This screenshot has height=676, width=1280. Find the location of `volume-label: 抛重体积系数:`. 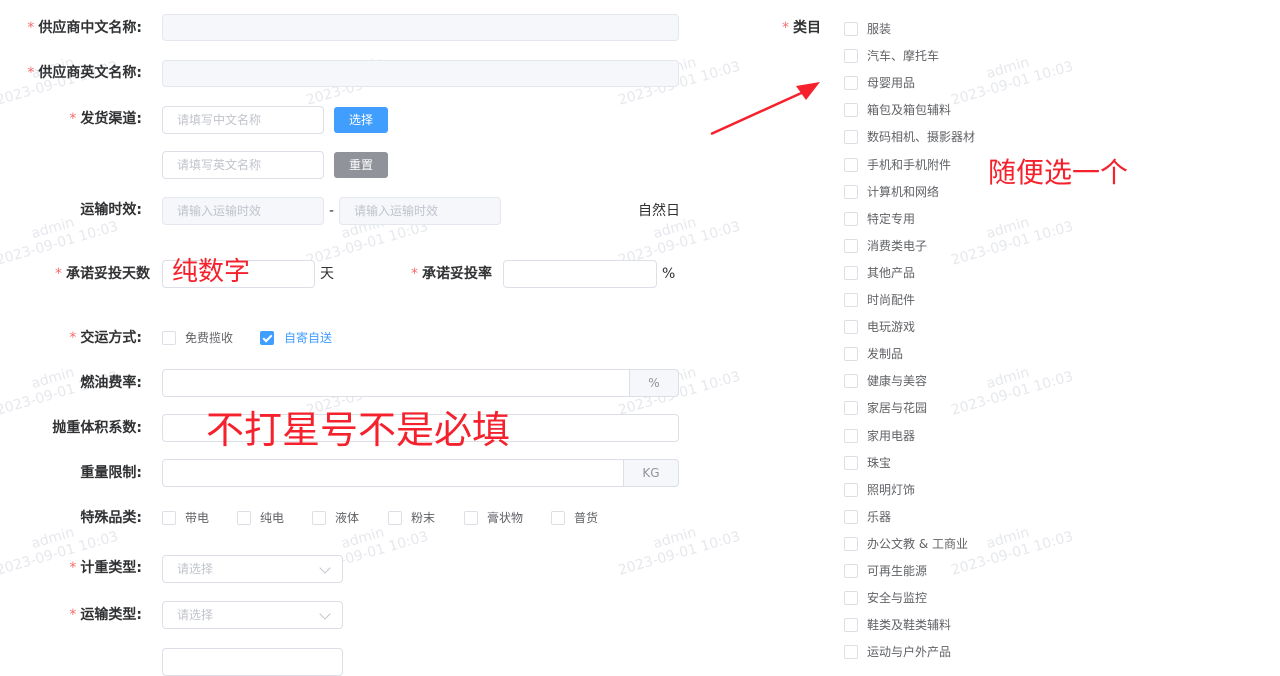

volume-label: 抛重体积系数: is located at coordinates (97, 428).